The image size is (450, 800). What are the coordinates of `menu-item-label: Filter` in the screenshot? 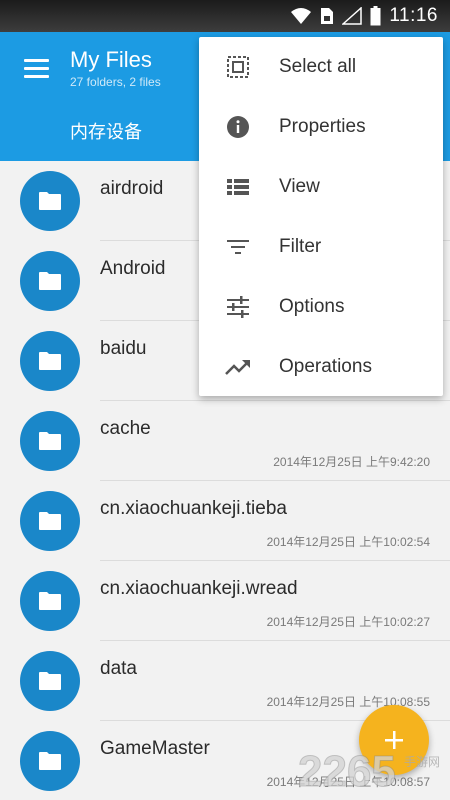 It's located at (300, 246).